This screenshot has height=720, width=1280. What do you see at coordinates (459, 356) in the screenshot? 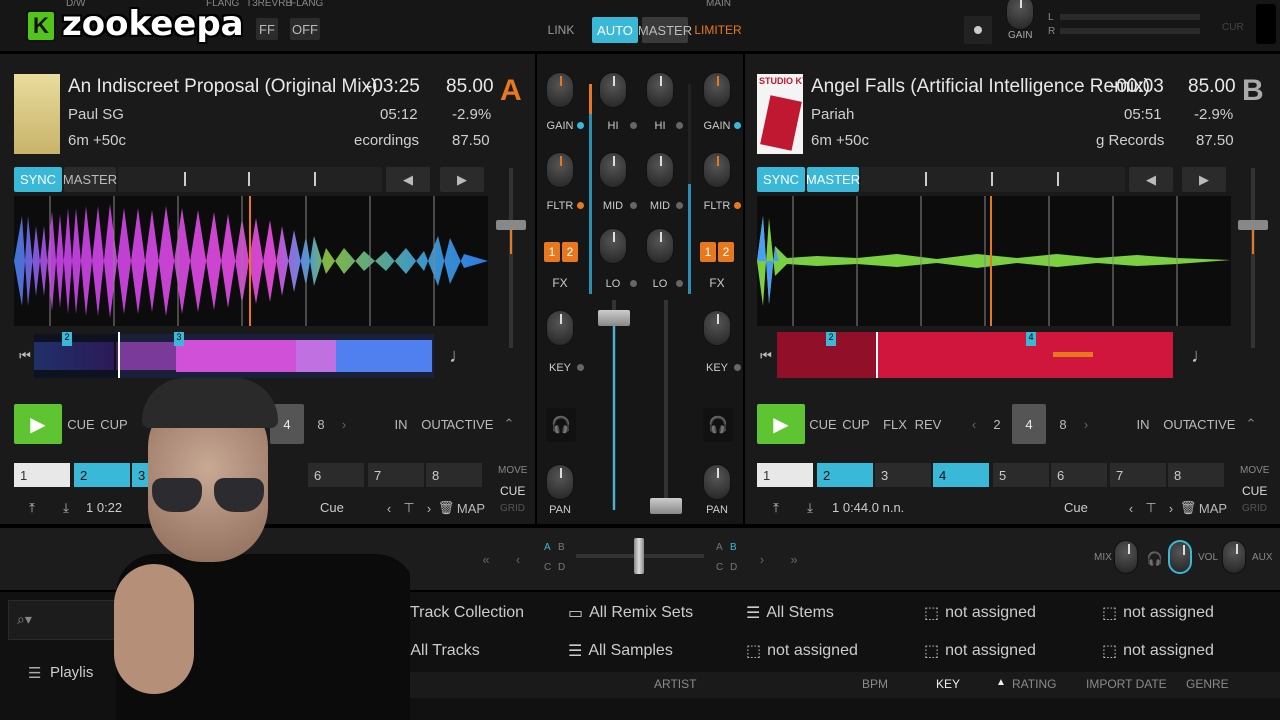
I see `deck-a-note-icon: ♩` at bounding box center [459, 356].